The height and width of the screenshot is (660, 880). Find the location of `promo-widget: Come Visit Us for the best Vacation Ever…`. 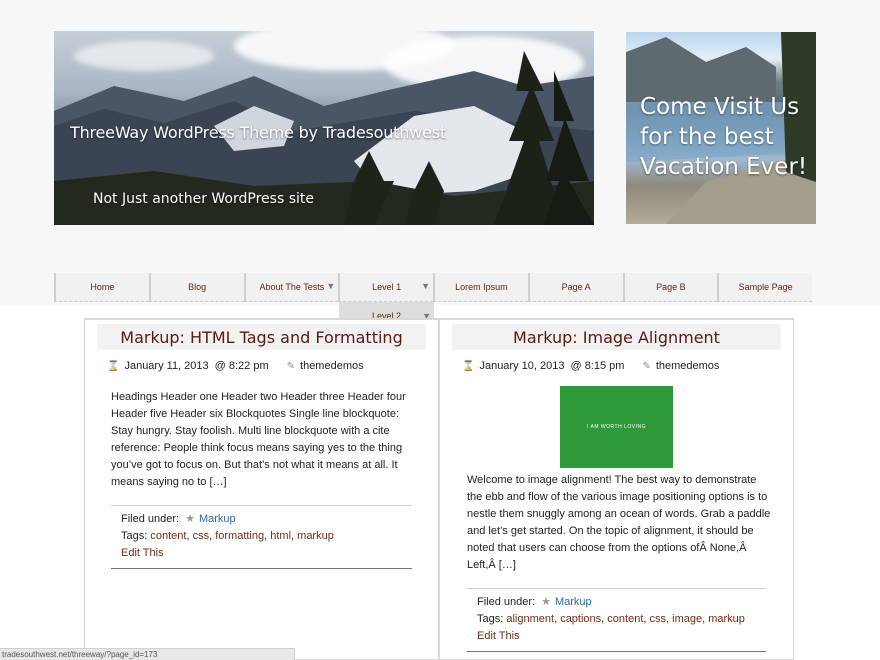

promo-widget: Come Visit Us for the best Vacation Ever… is located at coordinates (721, 128).